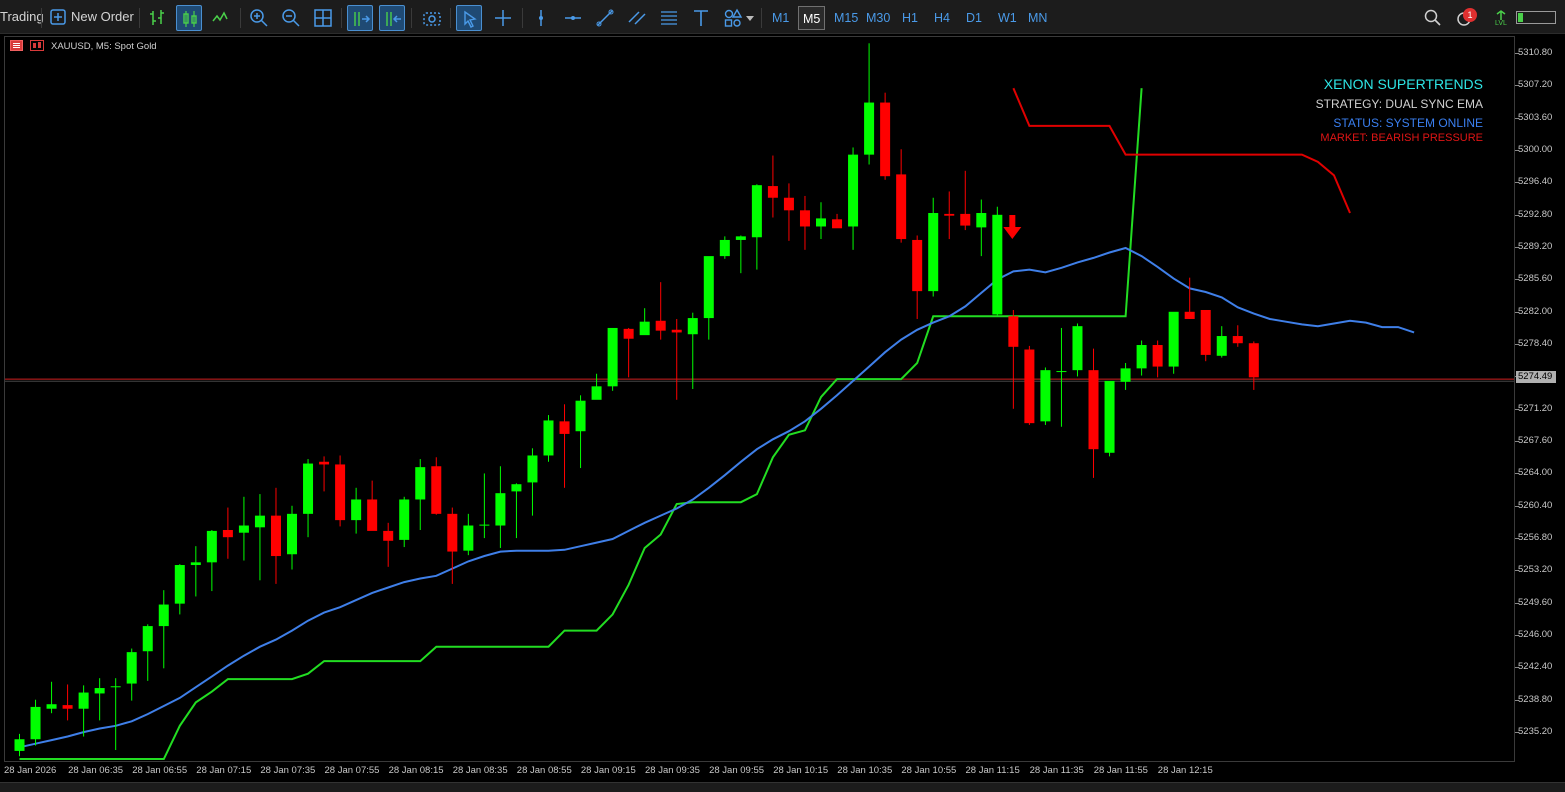  Describe the element at coordinates (480, 770) in the screenshot. I see `time-tick-label: 28 Jan 08:35` at that location.